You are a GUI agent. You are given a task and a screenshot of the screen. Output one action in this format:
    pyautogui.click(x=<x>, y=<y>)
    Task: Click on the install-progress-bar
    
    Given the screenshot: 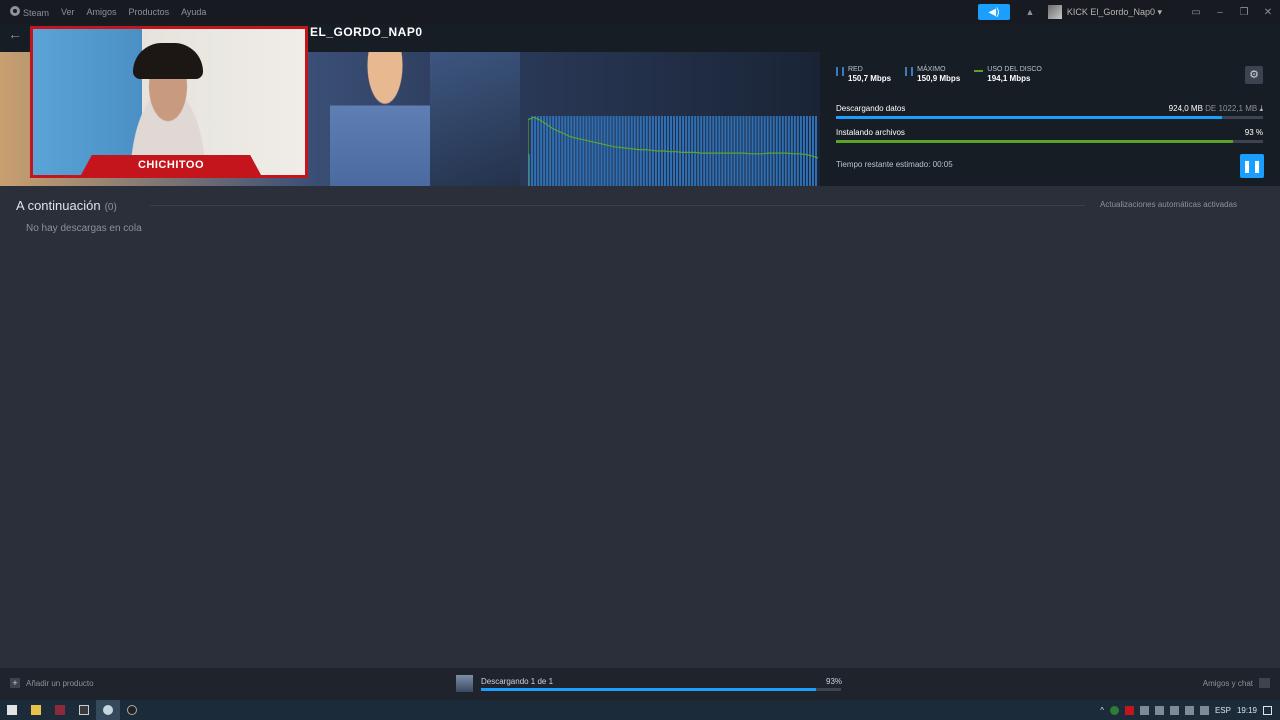 What is the action you would take?
    pyautogui.click(x=1049, y=141)
    